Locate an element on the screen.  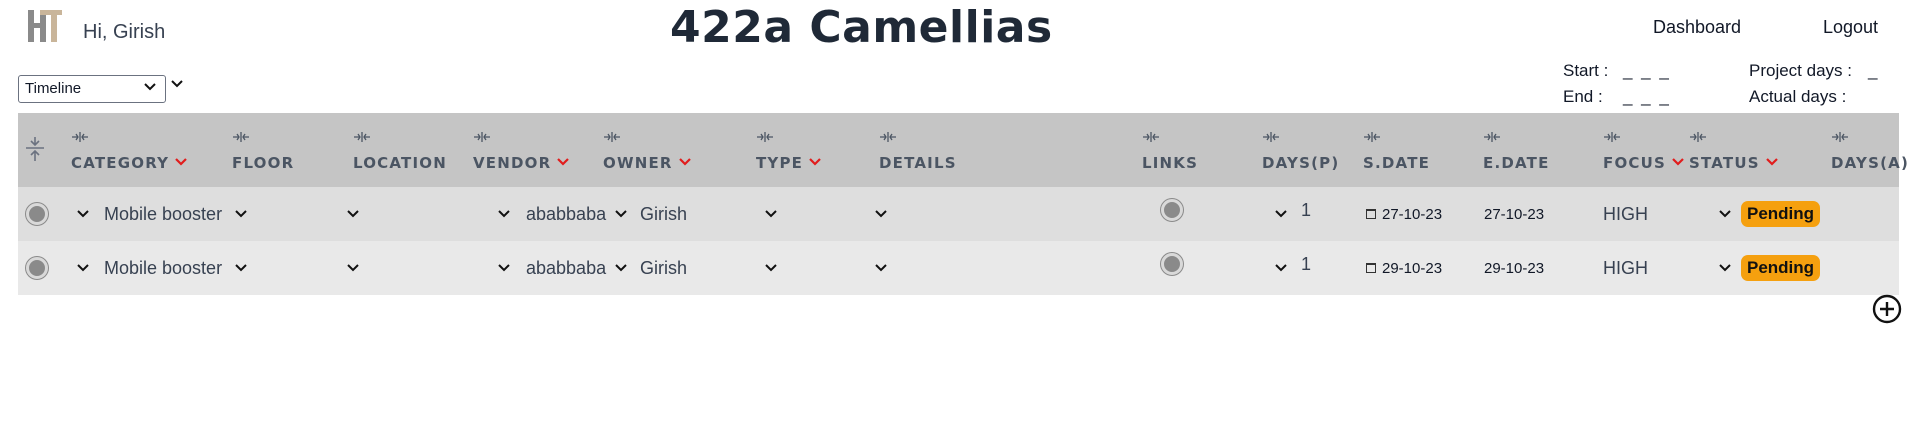
column-label: LINKS is located at coordinates (1170, 163).